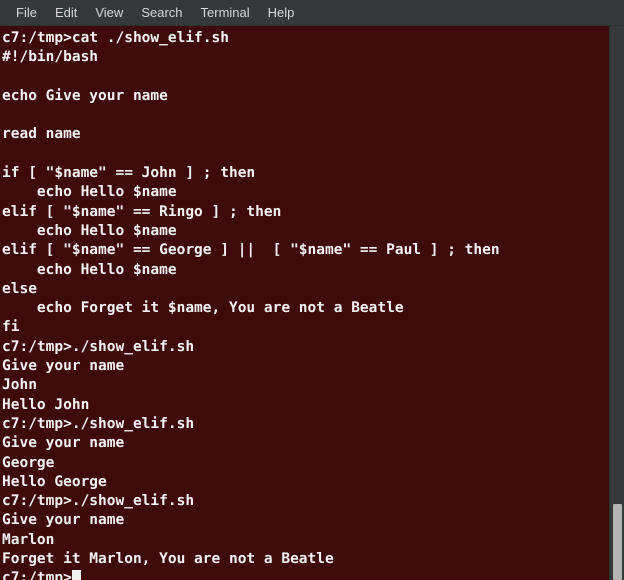 The image size is (624, 580). What do you see at coordinates (66, 13) in the screenshot?
I see `menu-edit: Edit` at bounding box center [66, 13].